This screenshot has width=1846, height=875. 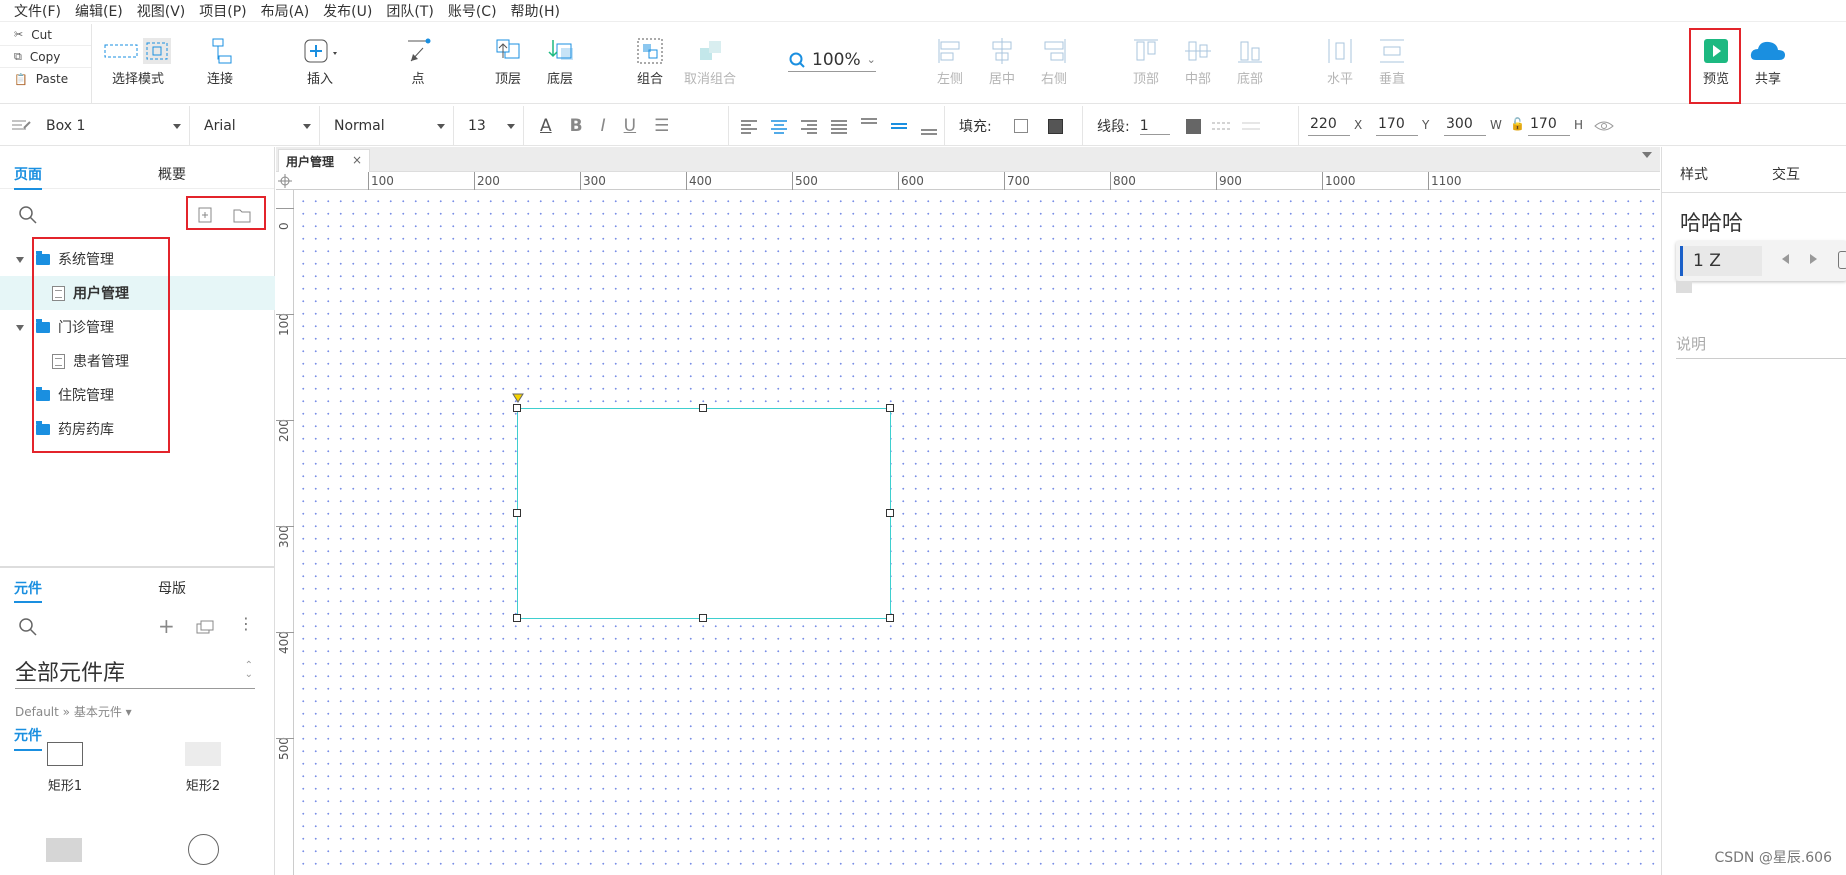 What do you see at coordinates (869, 126) in the screenshot?
I see `valign-top-icon` at bounding box center [869, 126].